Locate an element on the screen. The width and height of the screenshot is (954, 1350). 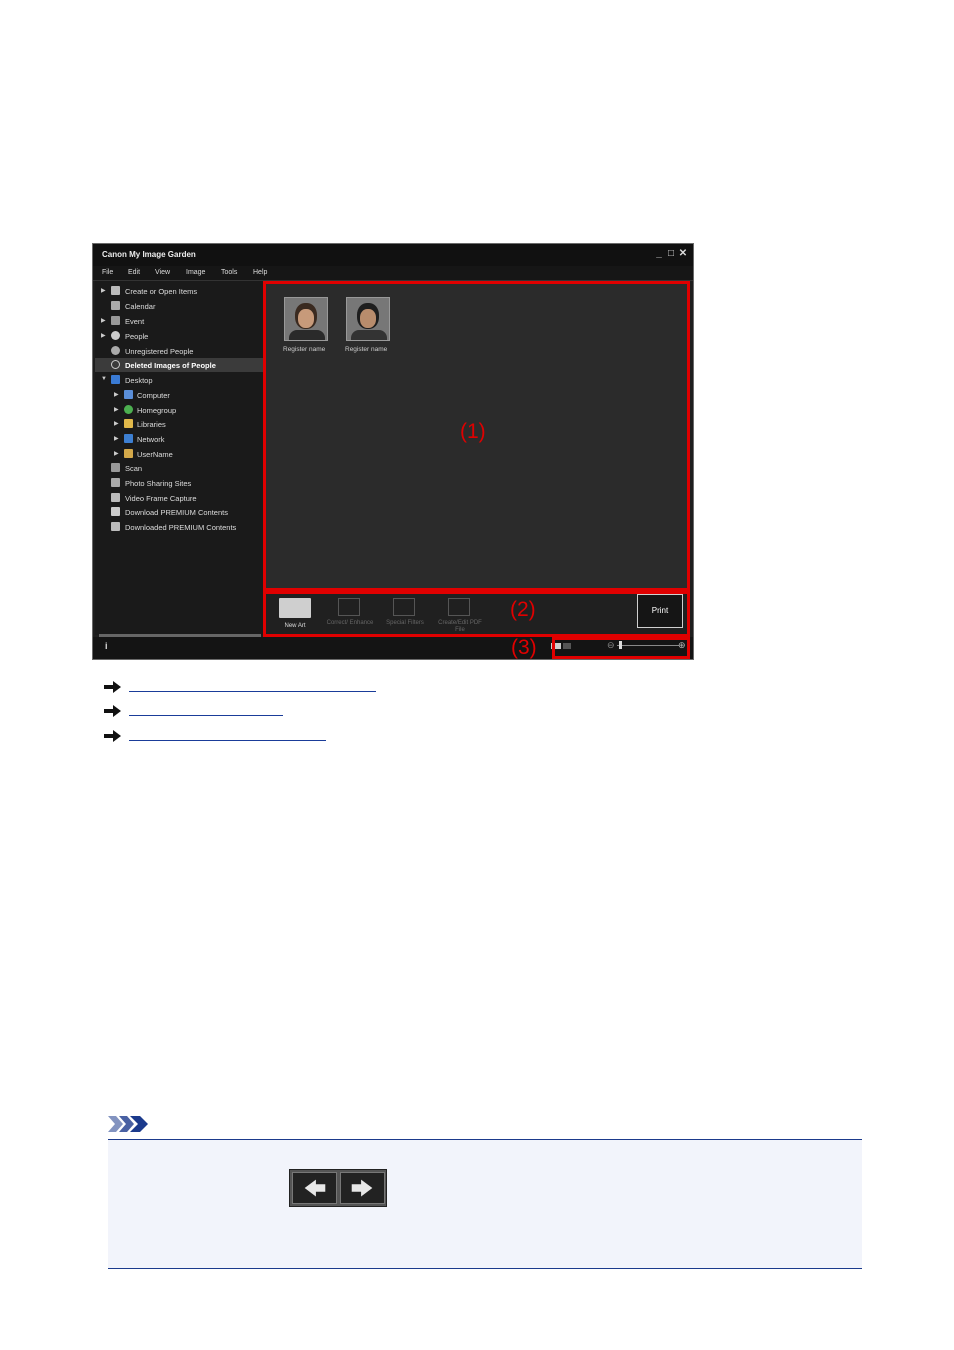
previous-button is located at coordinates (314, 1188).